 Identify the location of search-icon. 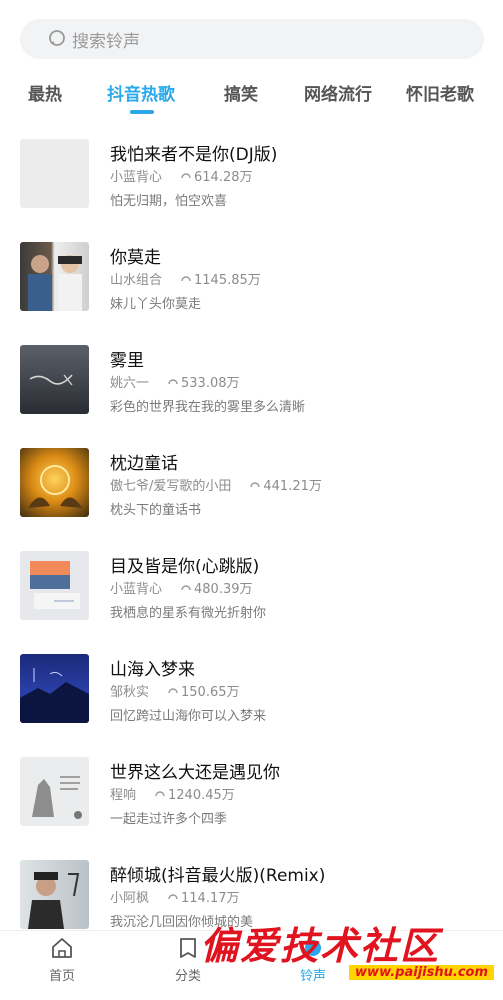
(57, 38).